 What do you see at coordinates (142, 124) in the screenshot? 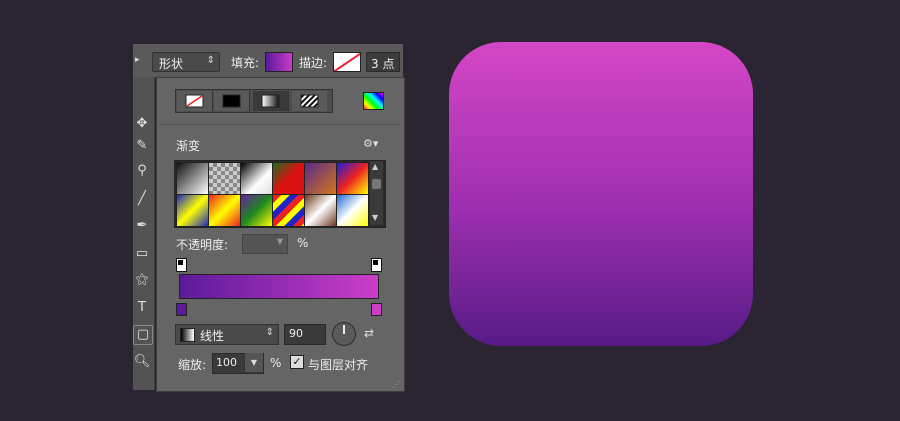
I see `move-icon: ✥` at bounding box center [142, 124].